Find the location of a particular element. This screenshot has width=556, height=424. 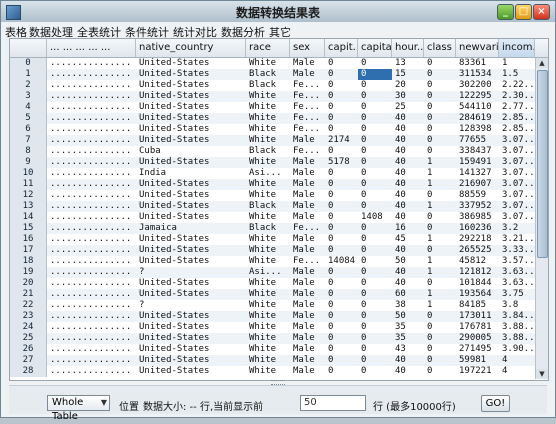

table-cell: 141327 is located at coordinates (477, 173).